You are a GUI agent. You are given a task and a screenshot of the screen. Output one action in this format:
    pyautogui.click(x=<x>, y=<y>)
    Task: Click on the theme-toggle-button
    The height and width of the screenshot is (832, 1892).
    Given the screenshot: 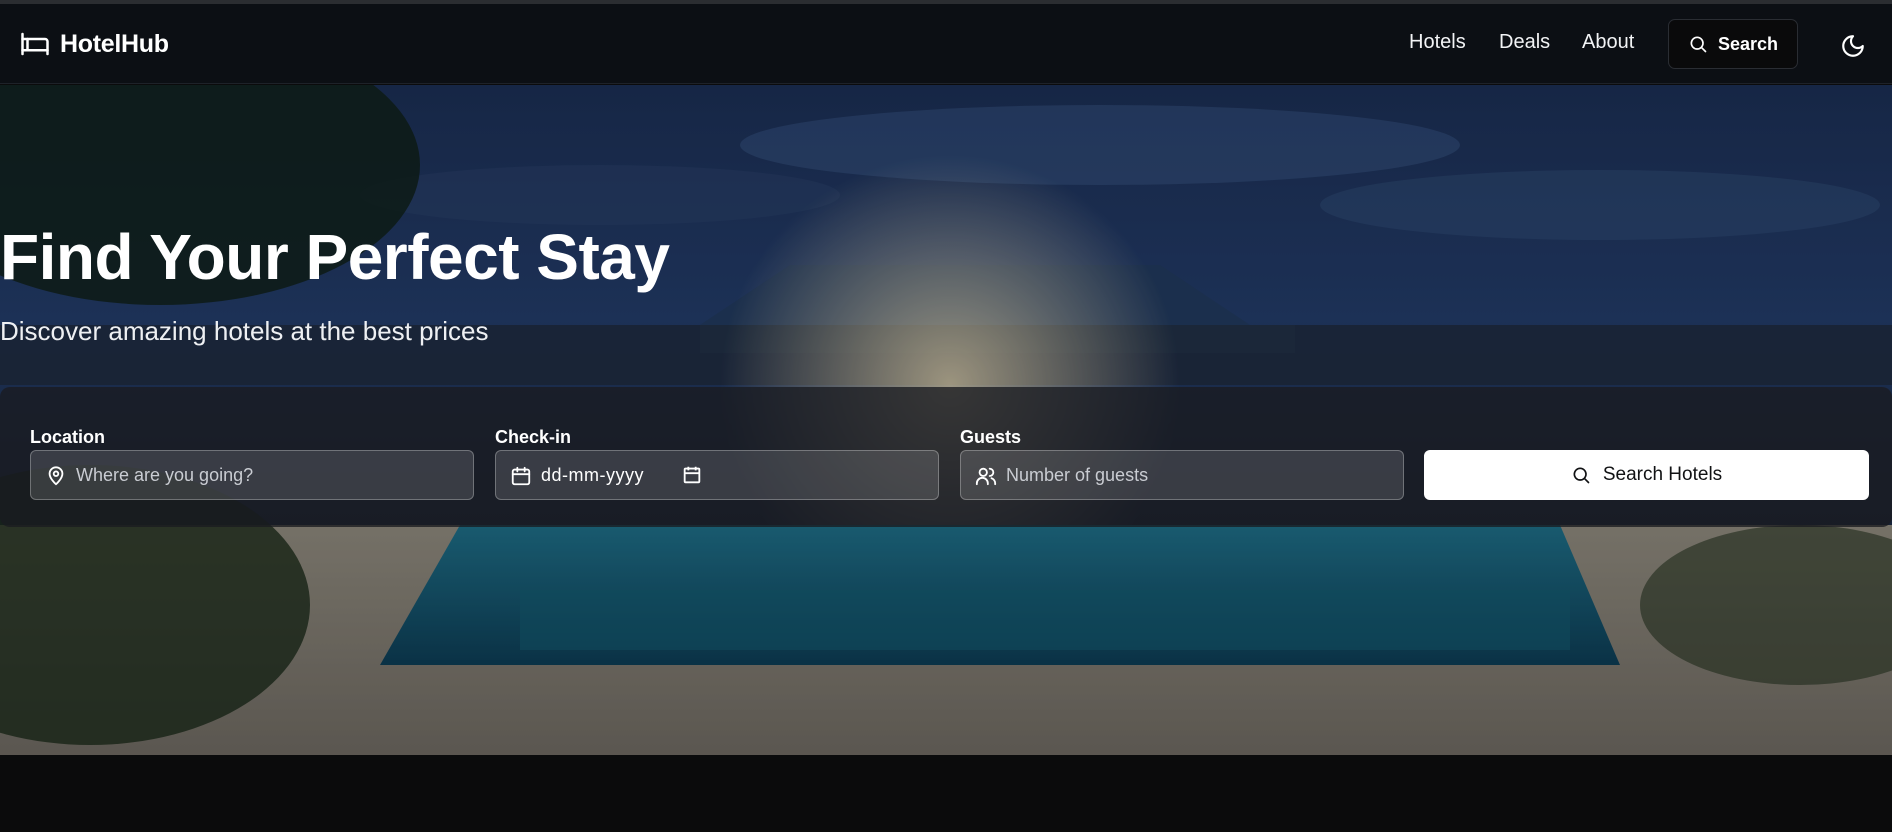 What is the action you would take?
    pyautogui.click(x=1853, y=46)
    